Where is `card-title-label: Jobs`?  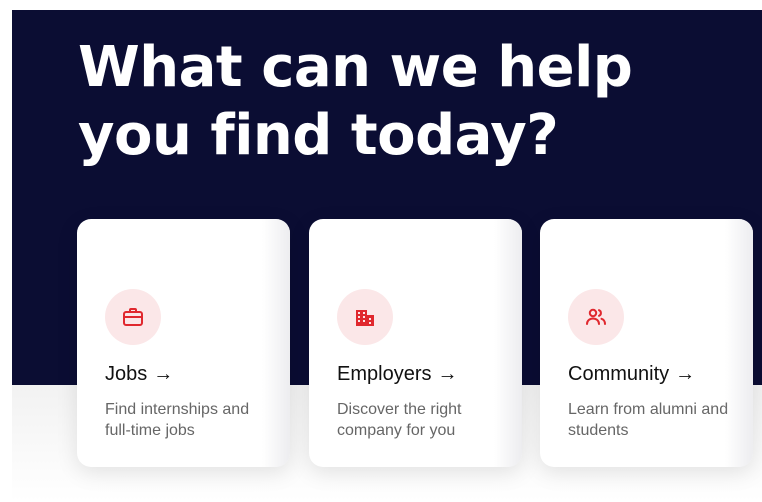 card-title-label: Jobs is located at coordinates (126, 374).